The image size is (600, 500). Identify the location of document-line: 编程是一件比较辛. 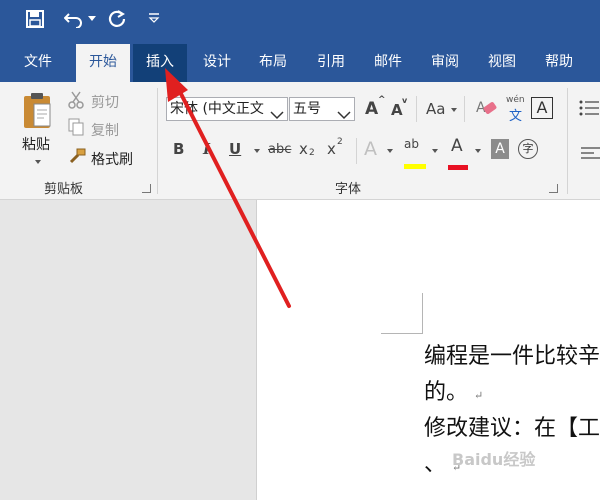
(512, 356).